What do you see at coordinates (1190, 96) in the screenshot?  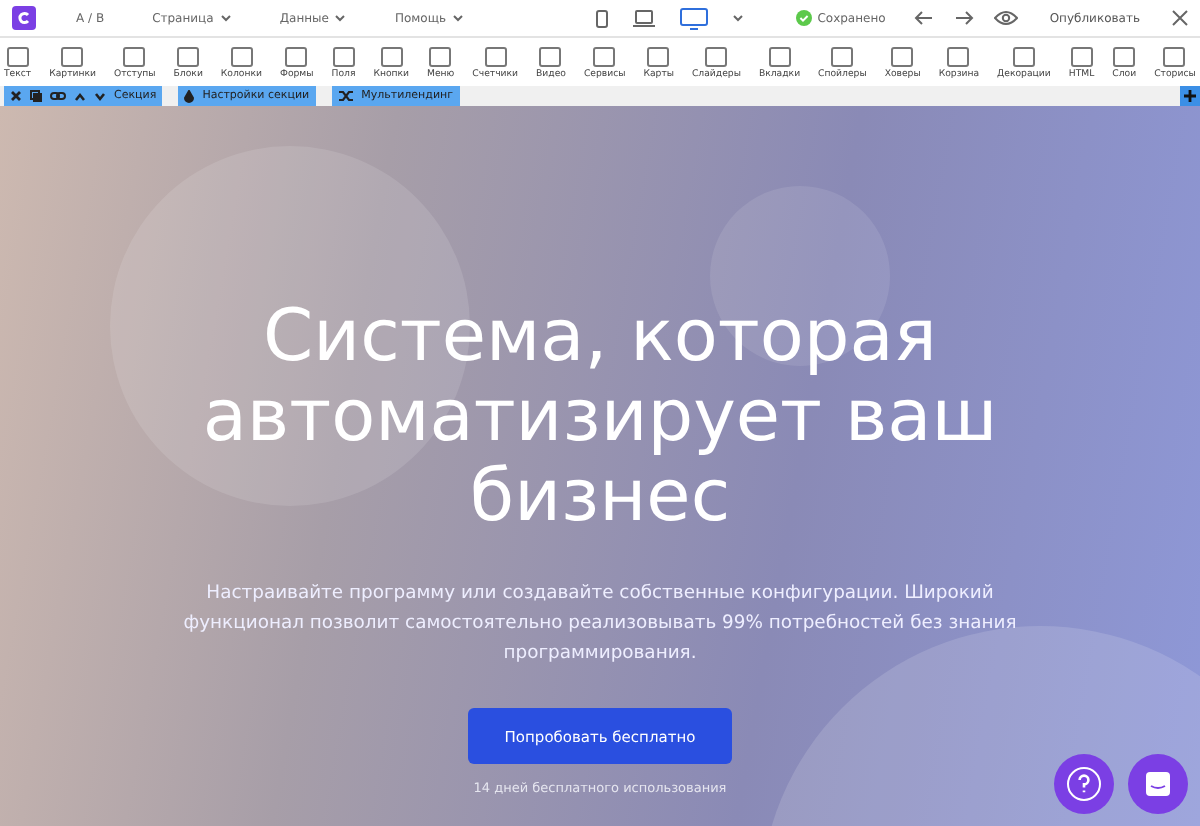 I see `add-icon` at bounding box center [1190, 96].